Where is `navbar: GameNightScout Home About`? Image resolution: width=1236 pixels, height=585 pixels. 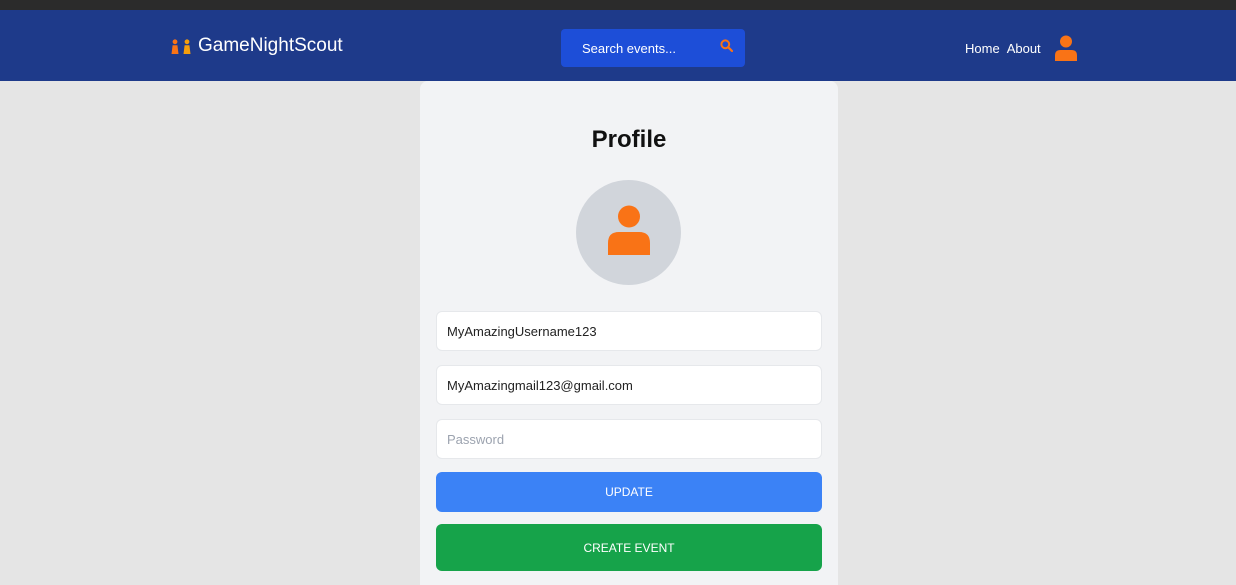
navbar: GameNightScout Home About is located at coordinates (618, 45).